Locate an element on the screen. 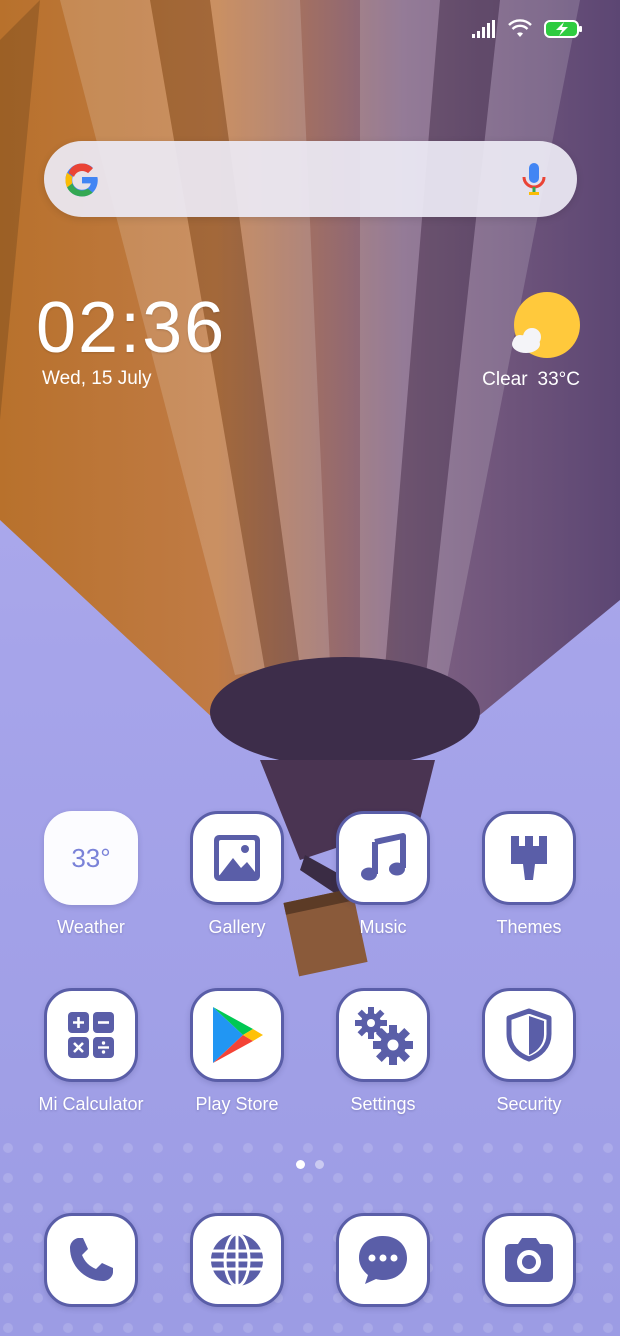  music-note-icon is located at coordinates (383, 858).